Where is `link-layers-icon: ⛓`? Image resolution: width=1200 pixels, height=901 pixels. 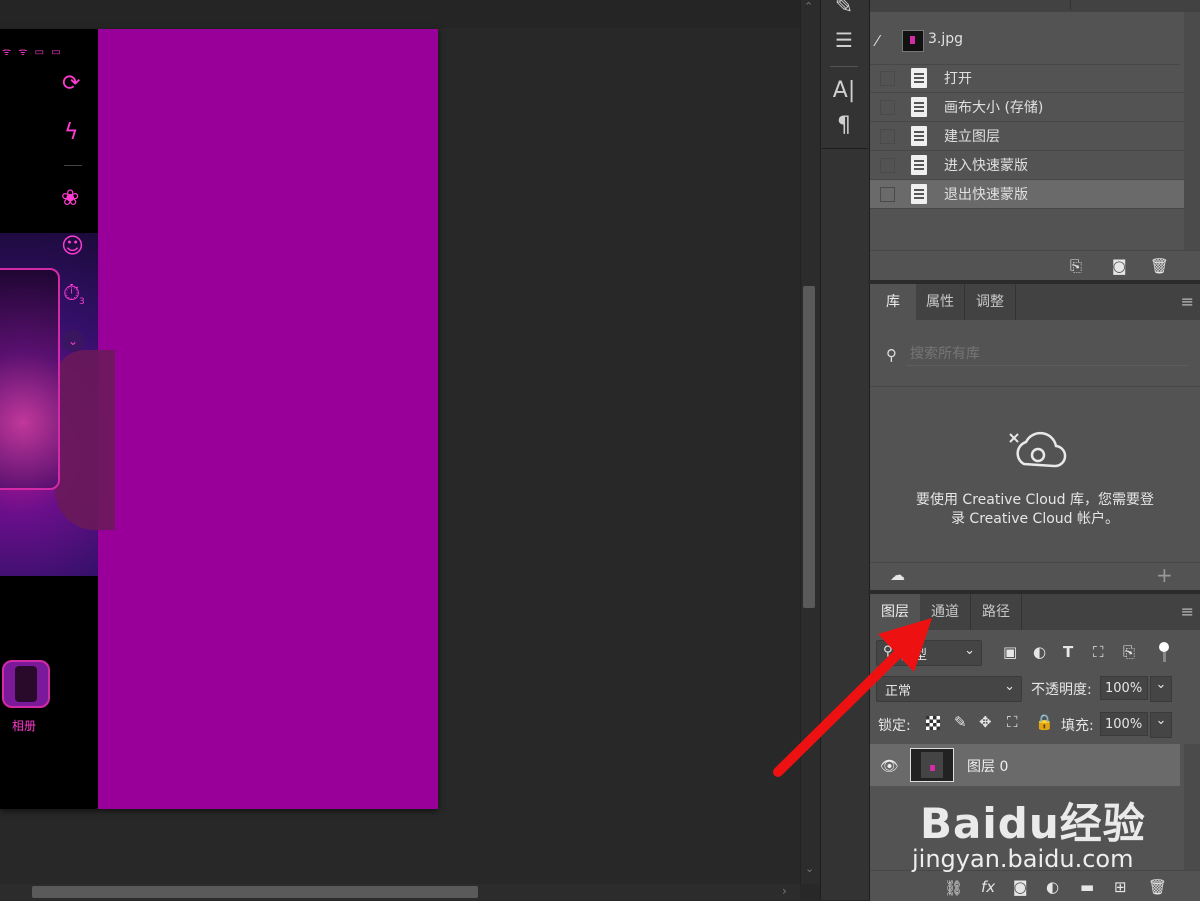 link-layers-icon: ⛓ is located at coordinates (953, 888).